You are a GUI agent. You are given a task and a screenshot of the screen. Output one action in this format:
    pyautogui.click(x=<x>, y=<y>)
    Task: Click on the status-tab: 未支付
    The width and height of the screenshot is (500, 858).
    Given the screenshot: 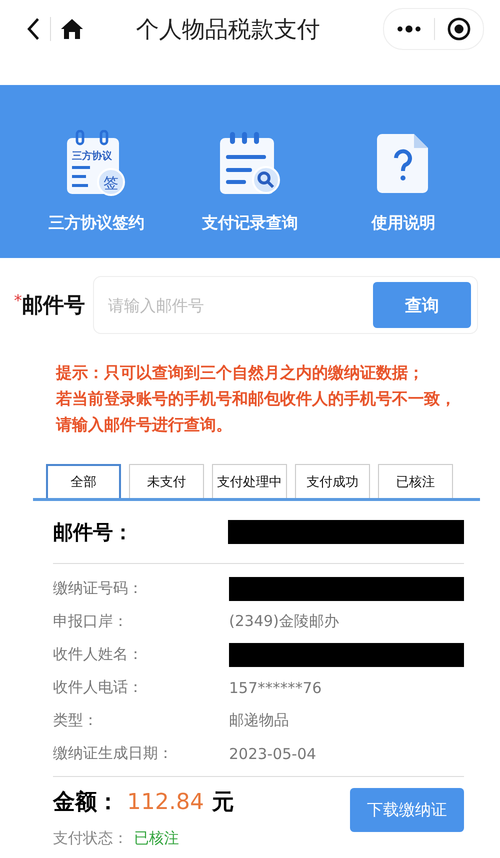 What is the action you would take?
    pyautogui.click(x=166, y=481)
    